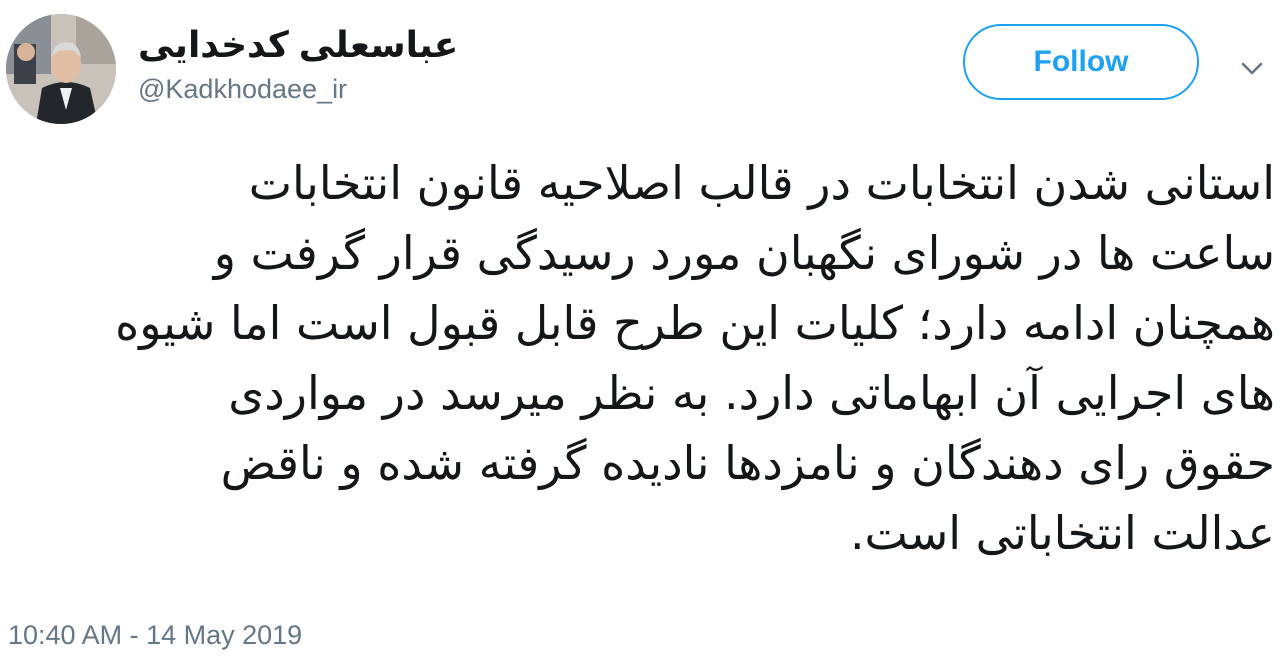 This screenshot has height=660, width=1280. Describe the element at coordinates (1081, 62) in the screenshot. I see `follow-button: Follow` at that location.